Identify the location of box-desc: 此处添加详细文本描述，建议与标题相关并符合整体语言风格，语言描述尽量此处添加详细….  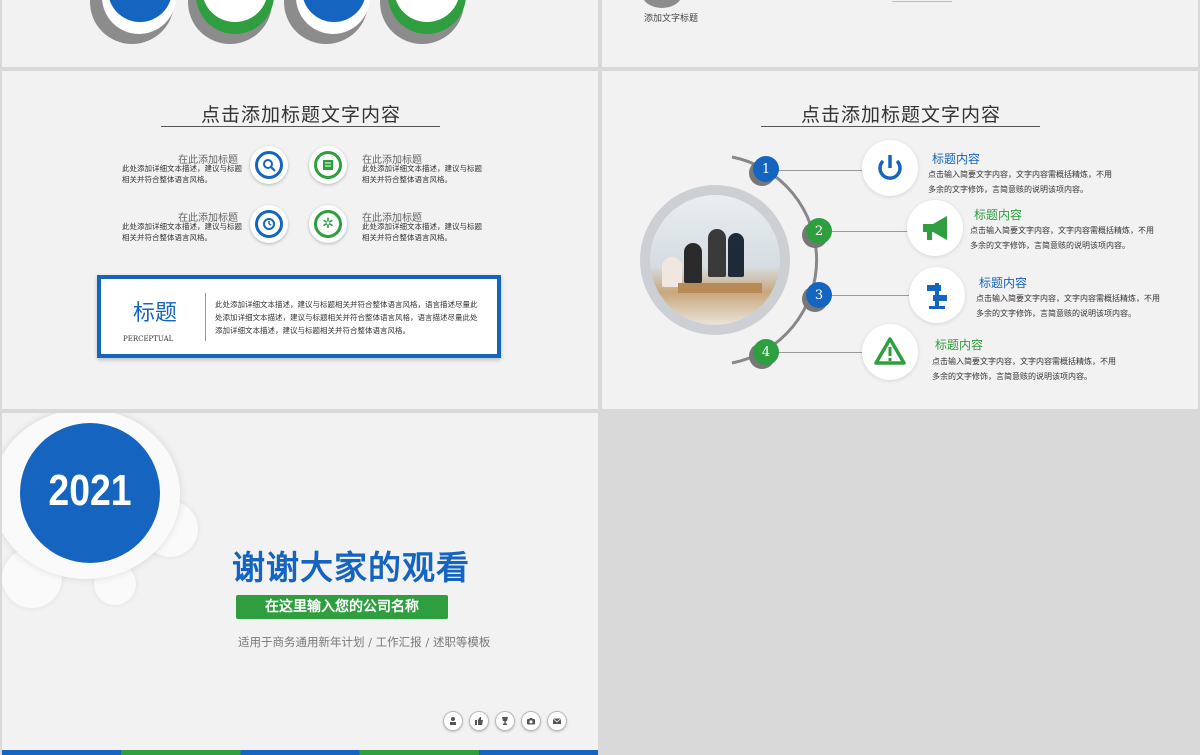
(346, 317).